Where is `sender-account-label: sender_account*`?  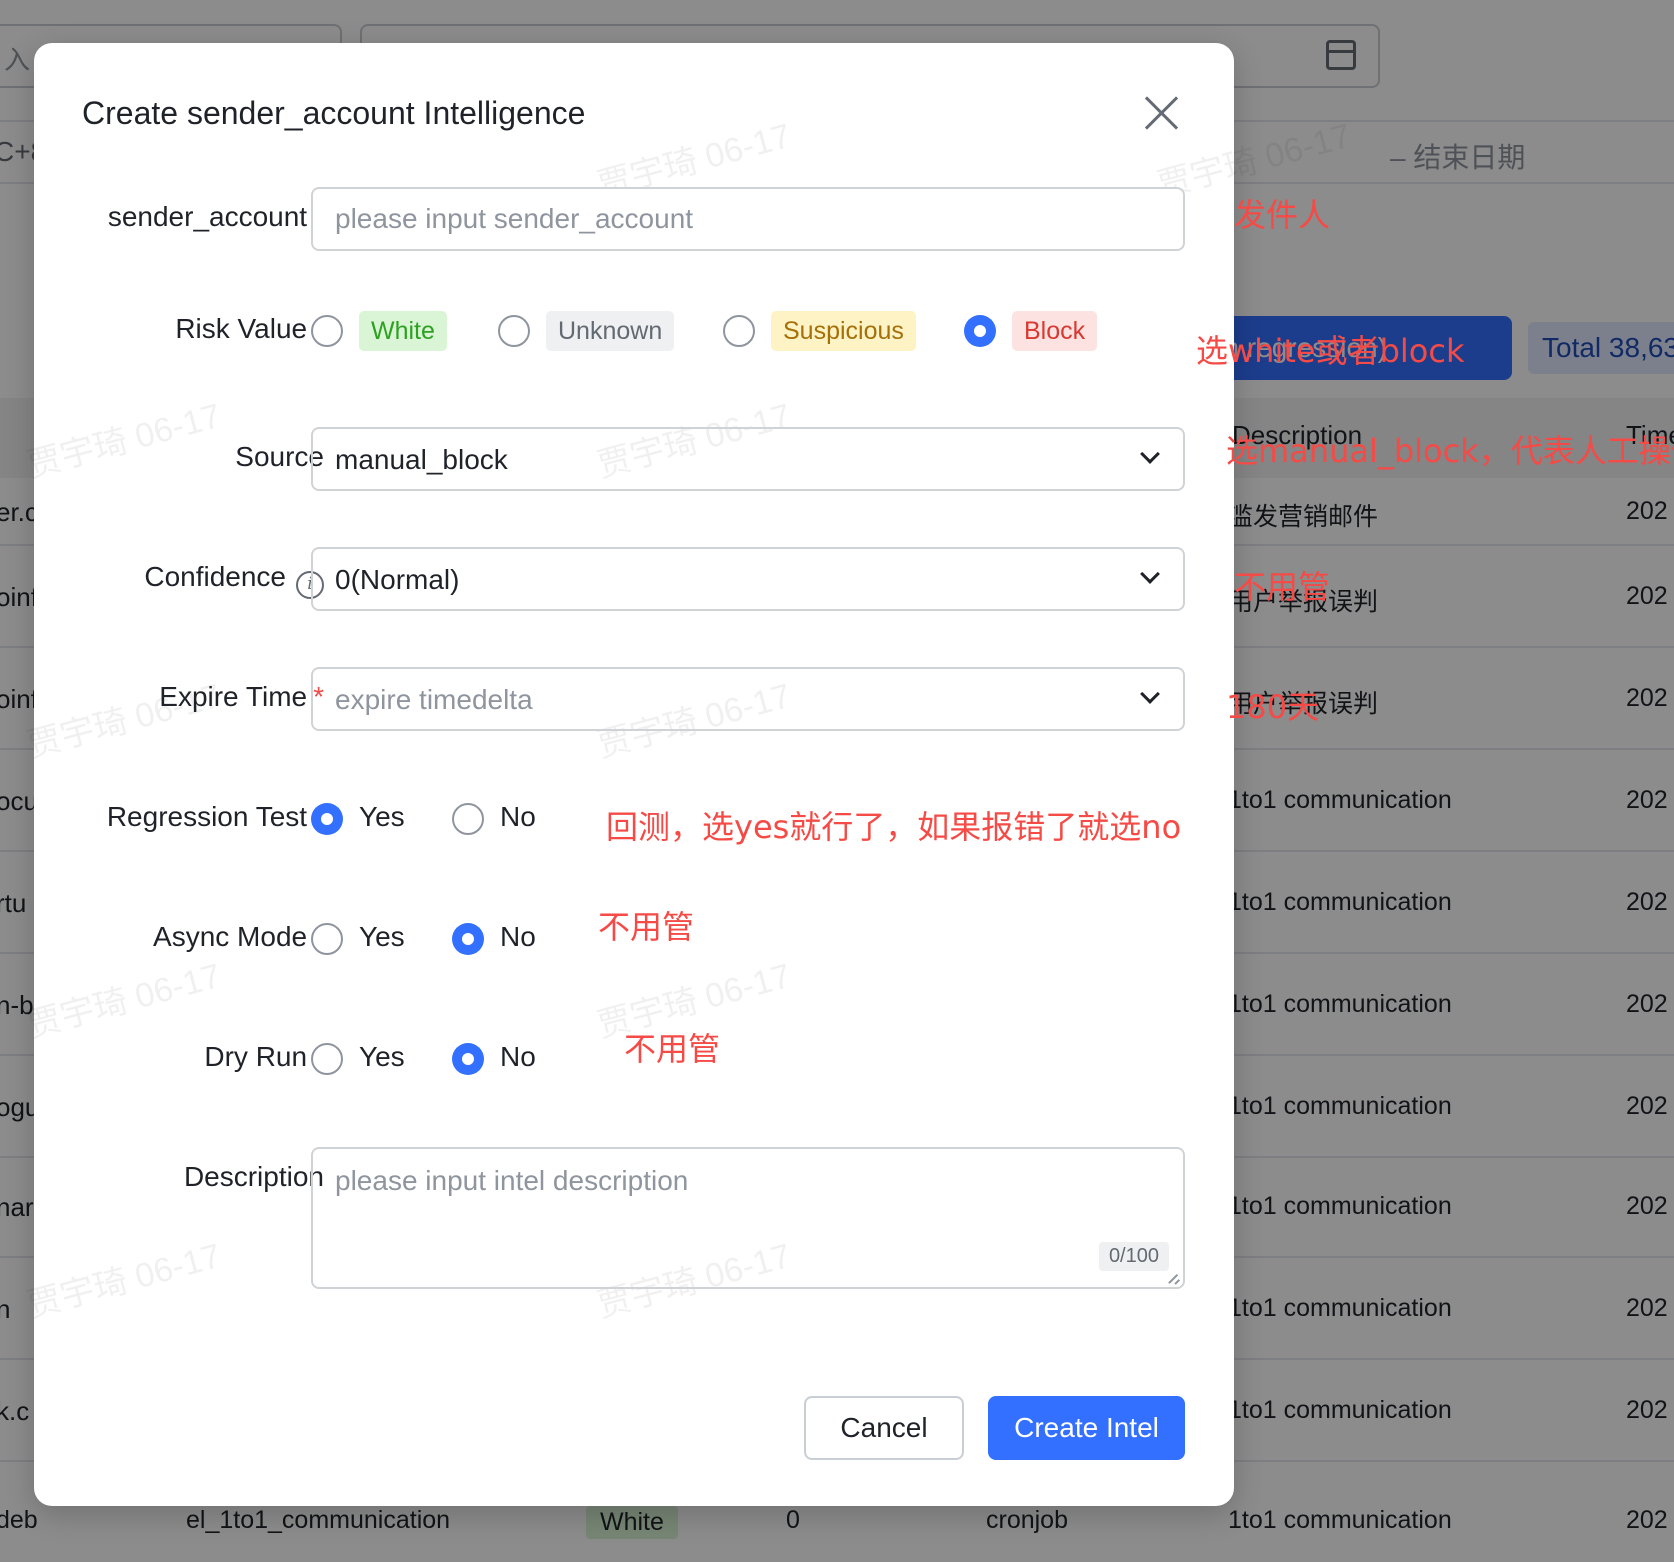 sender-account-label: sender_account* is located at coordinates (216, 217).